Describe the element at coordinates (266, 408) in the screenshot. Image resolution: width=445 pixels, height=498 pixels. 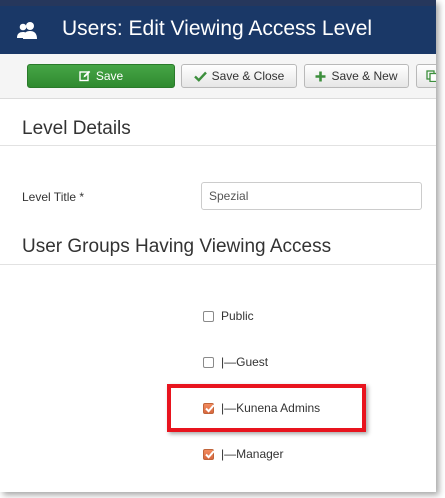
I see `highlight-box` at that location.